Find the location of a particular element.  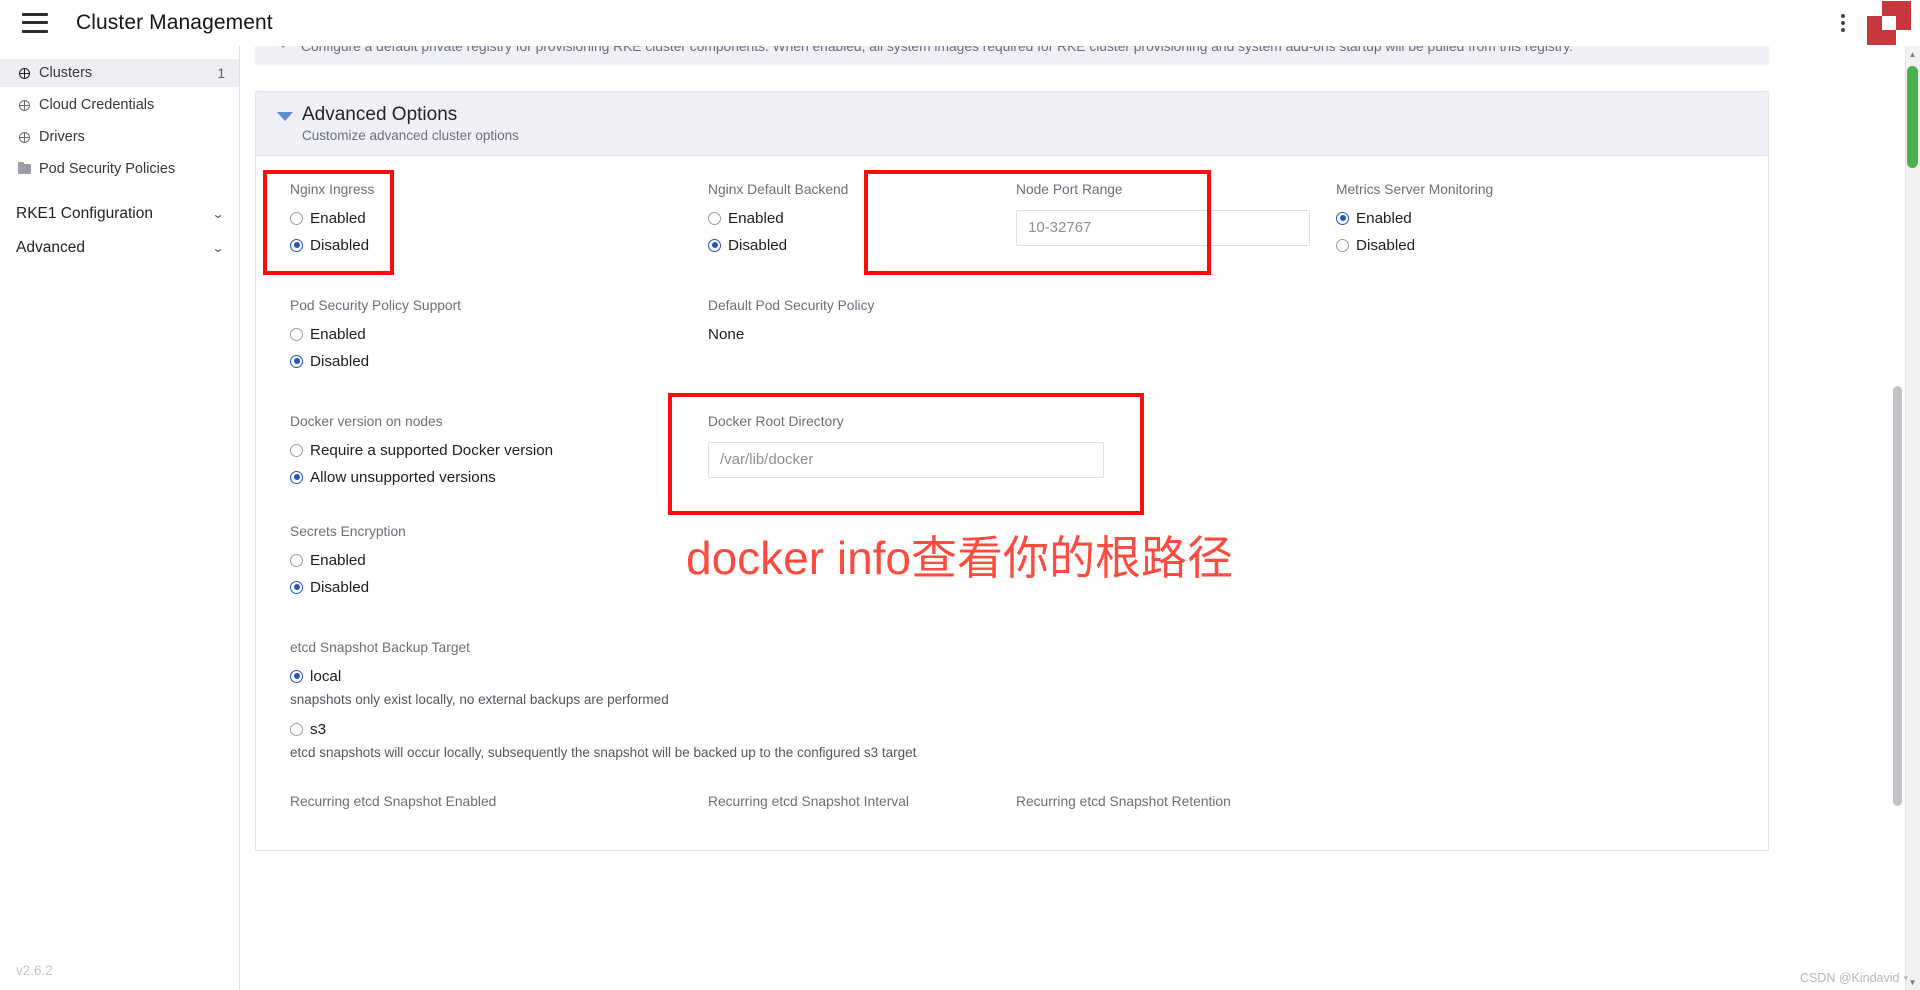

docker-root-directory-input: /var/lib/docker is located at coordinates (906, 459).